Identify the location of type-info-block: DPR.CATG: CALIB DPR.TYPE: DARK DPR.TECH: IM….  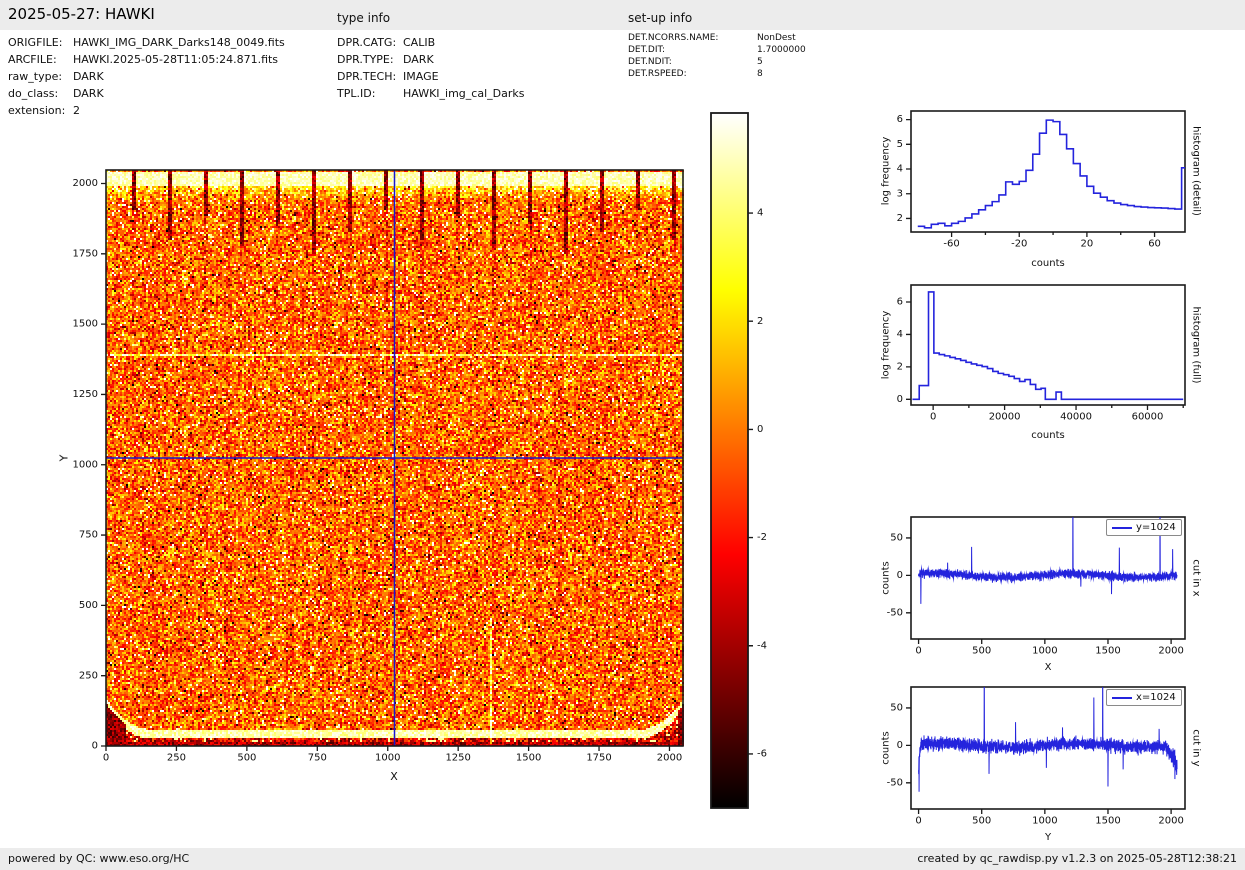
(430, 68).